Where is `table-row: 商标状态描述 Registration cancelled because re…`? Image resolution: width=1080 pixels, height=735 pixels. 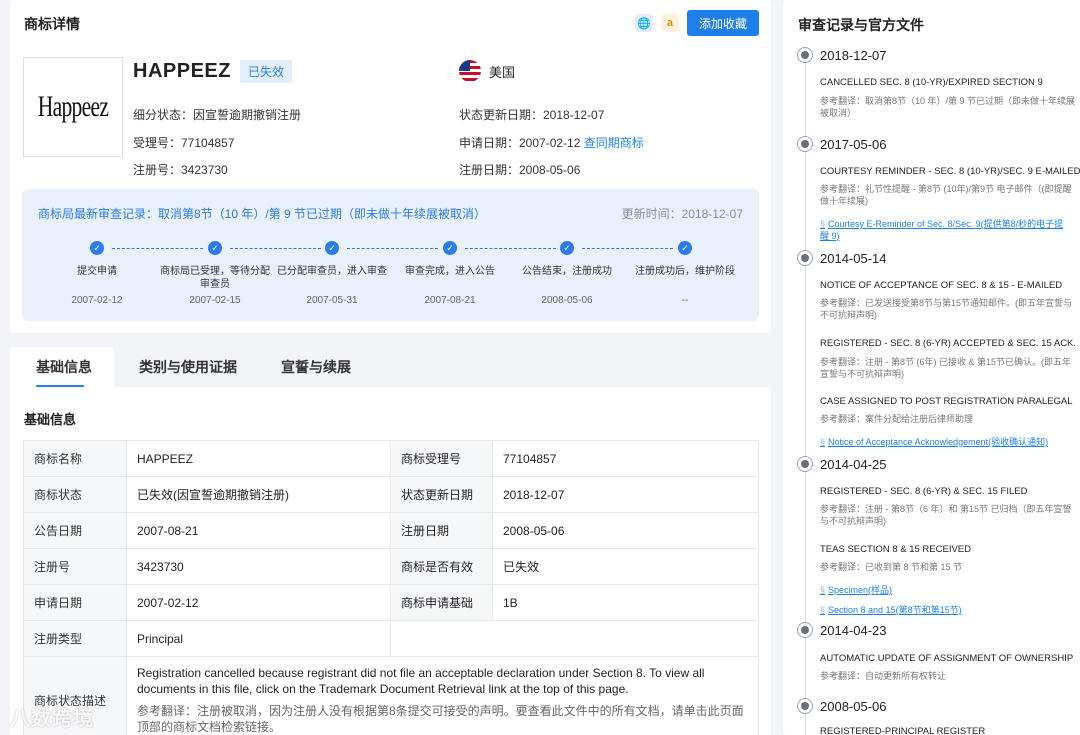 table-row: 商标状态描述 Registration cancelled because re… is located at coordinates (391, 695).